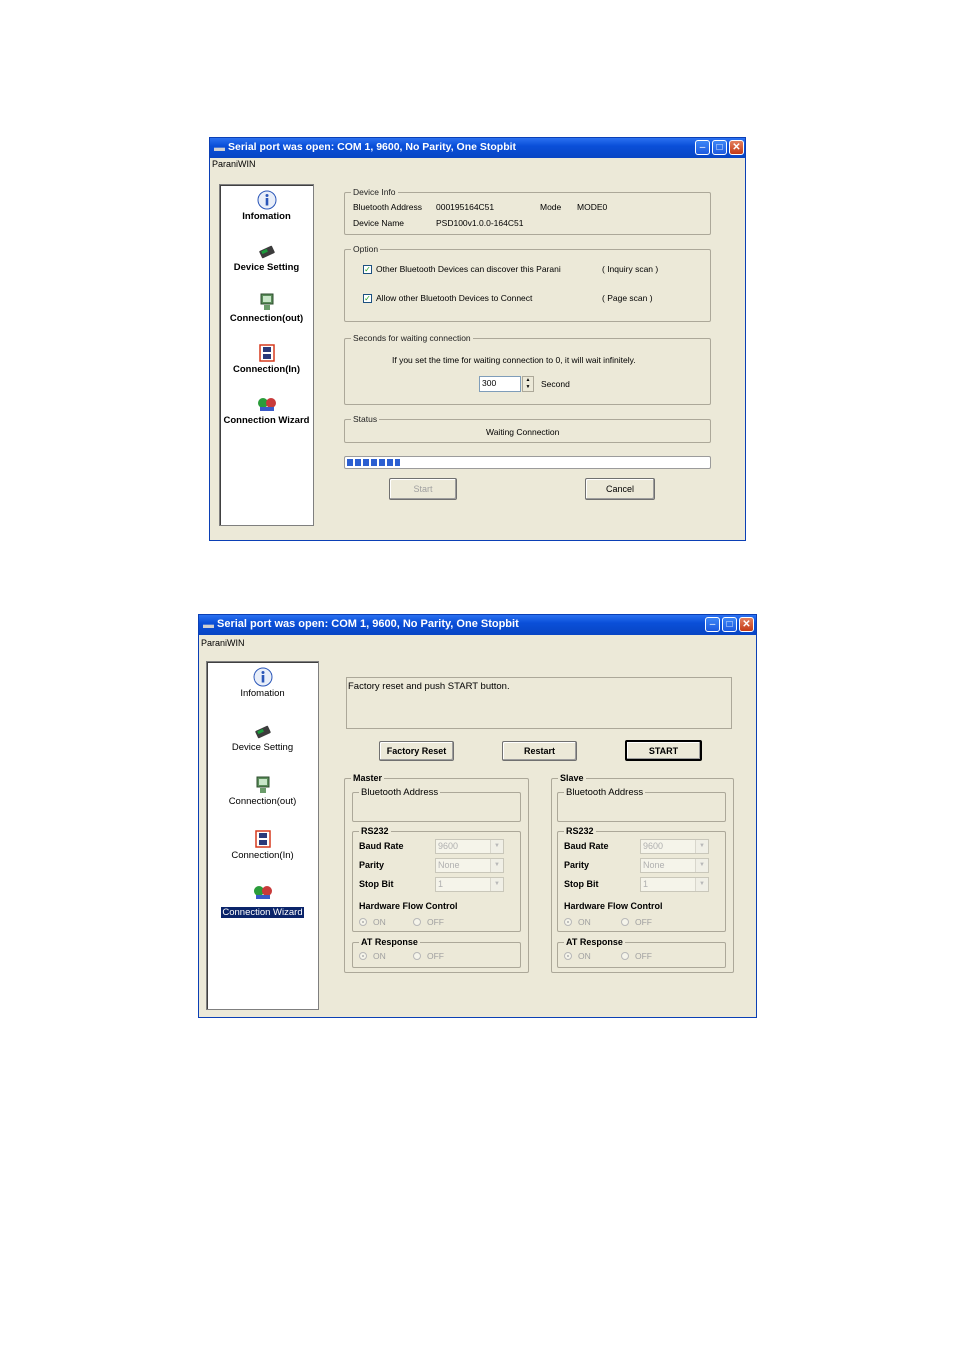 The width and height of the screenshot is (955, 1350). I want to click on wizard-message: Factory reset and push START button., so click(429, 686).